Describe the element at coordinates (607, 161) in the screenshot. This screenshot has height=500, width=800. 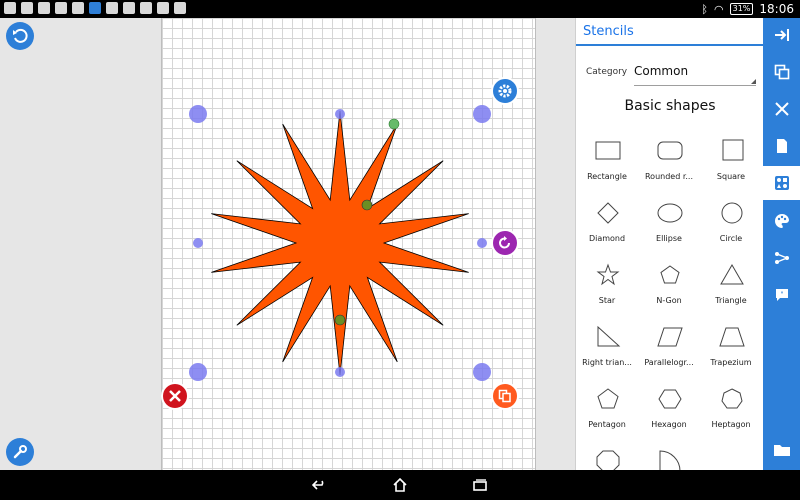
I see `stencil-item: Rectangle` at that location.